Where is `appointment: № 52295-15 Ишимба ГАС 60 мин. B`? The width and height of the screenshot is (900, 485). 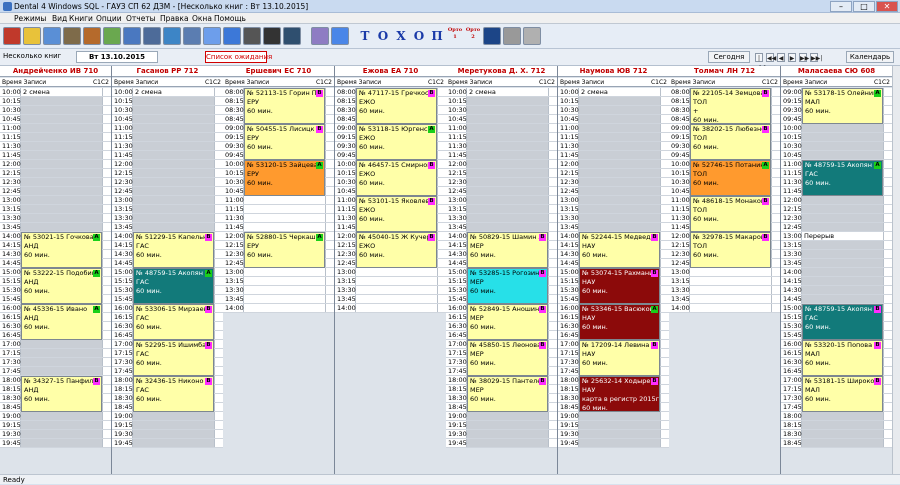
appointment: № 52295-15 Ишимба ГАС 60 мин. B is located at coordinates (173, 358).